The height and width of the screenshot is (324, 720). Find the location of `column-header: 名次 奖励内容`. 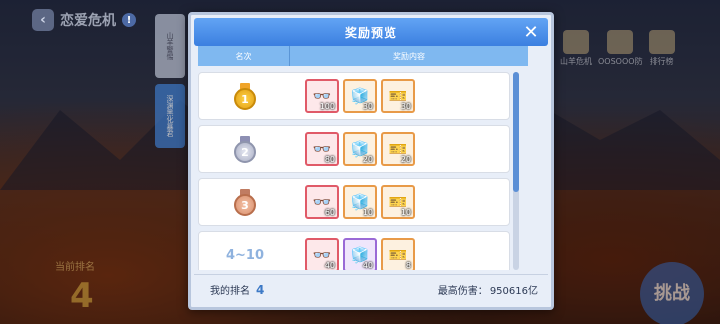

column-header: 名次 奖励内容 is located at coordinates (363, 56).